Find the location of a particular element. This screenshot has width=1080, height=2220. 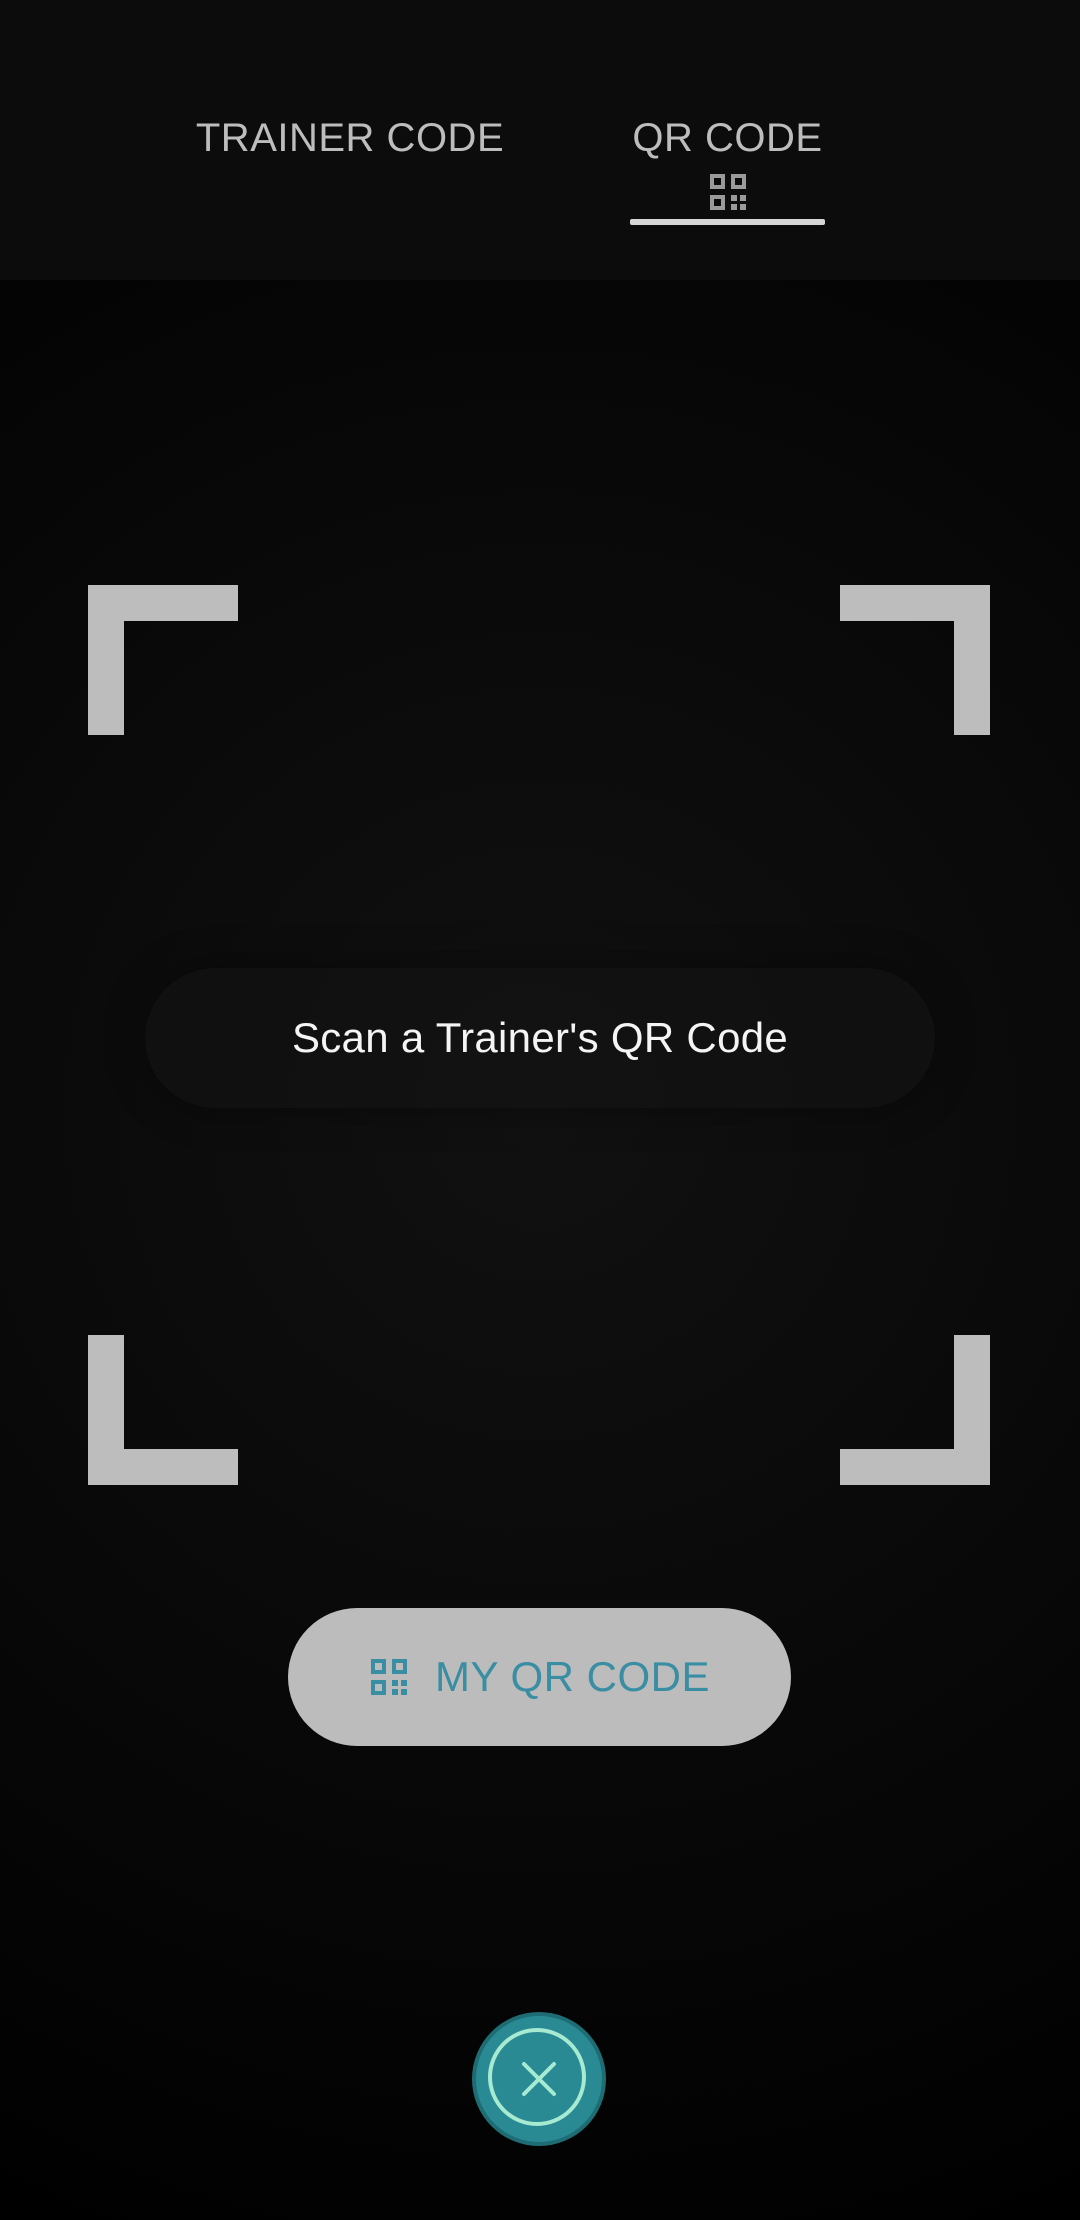

my-qr-code-button: MY QR CODE is located at coordinates (539, 1677).